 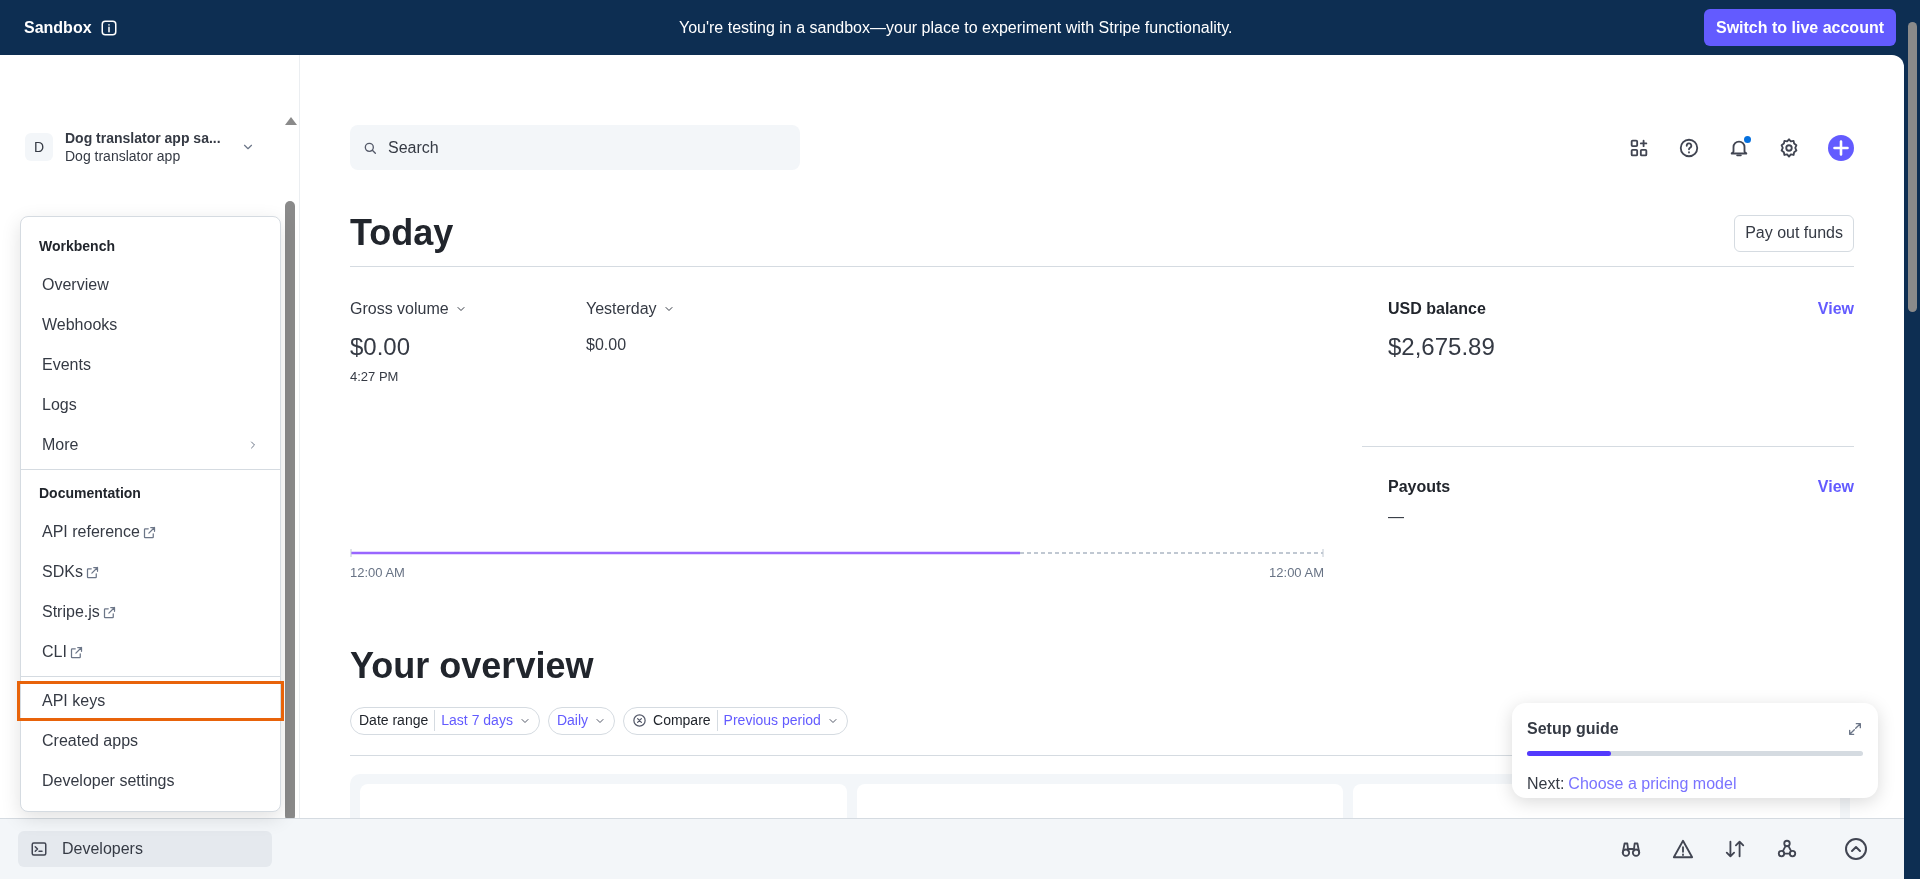 What do you see at coordinates (150, 572) in the screenshot?
I see `menu-item: SDKs` at bounding box center [150, 572].